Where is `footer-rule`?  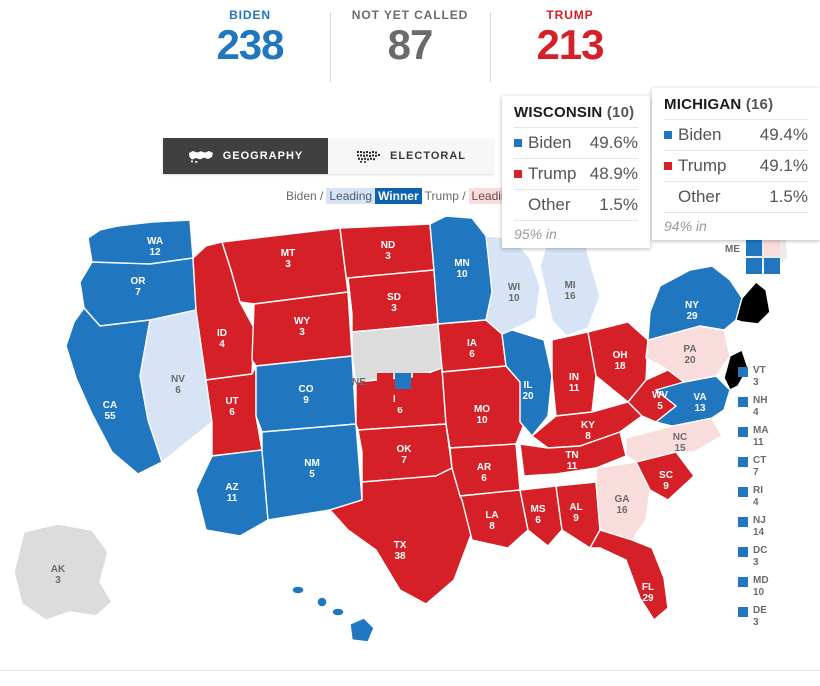
footer-rule is located at coordinates (410, 678).